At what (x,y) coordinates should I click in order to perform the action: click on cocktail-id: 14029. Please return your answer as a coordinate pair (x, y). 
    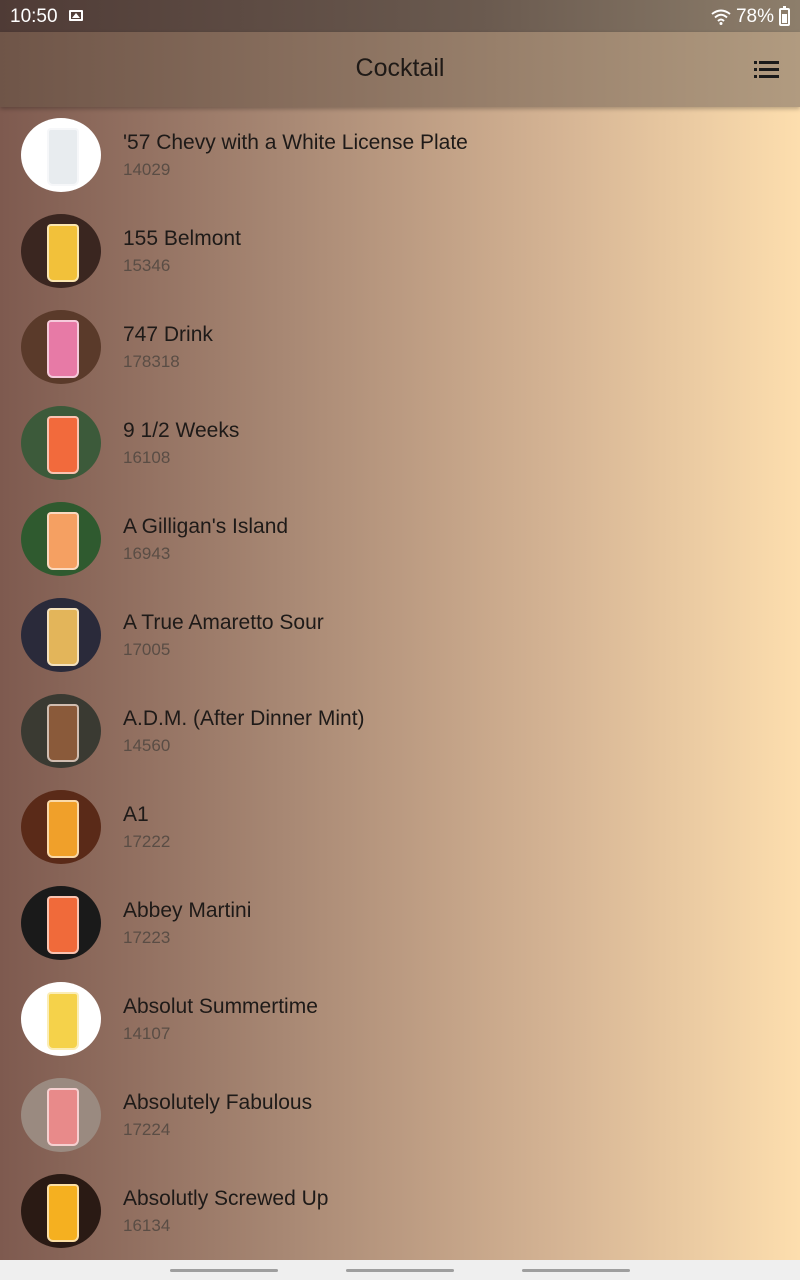
    Looking at the image, I should click on (147, 169).